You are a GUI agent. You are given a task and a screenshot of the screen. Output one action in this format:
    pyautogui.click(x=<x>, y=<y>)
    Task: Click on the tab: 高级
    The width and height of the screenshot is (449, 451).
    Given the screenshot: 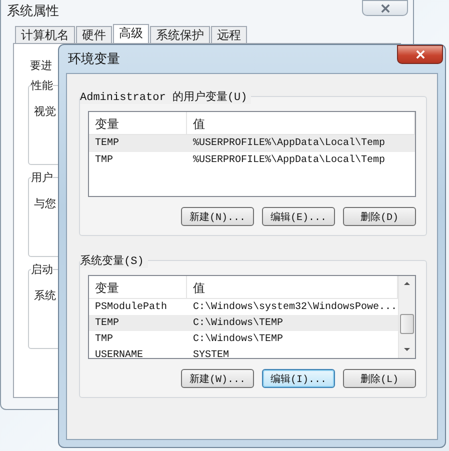 What is the action you would take?
    pyautogui.click(x=131, y=33)
    